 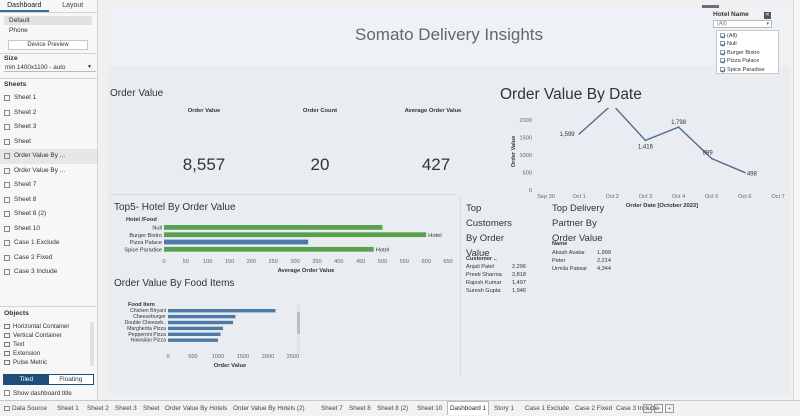 I want to click on object-list-item: Pulse Metric, so click(x=46, y=362).